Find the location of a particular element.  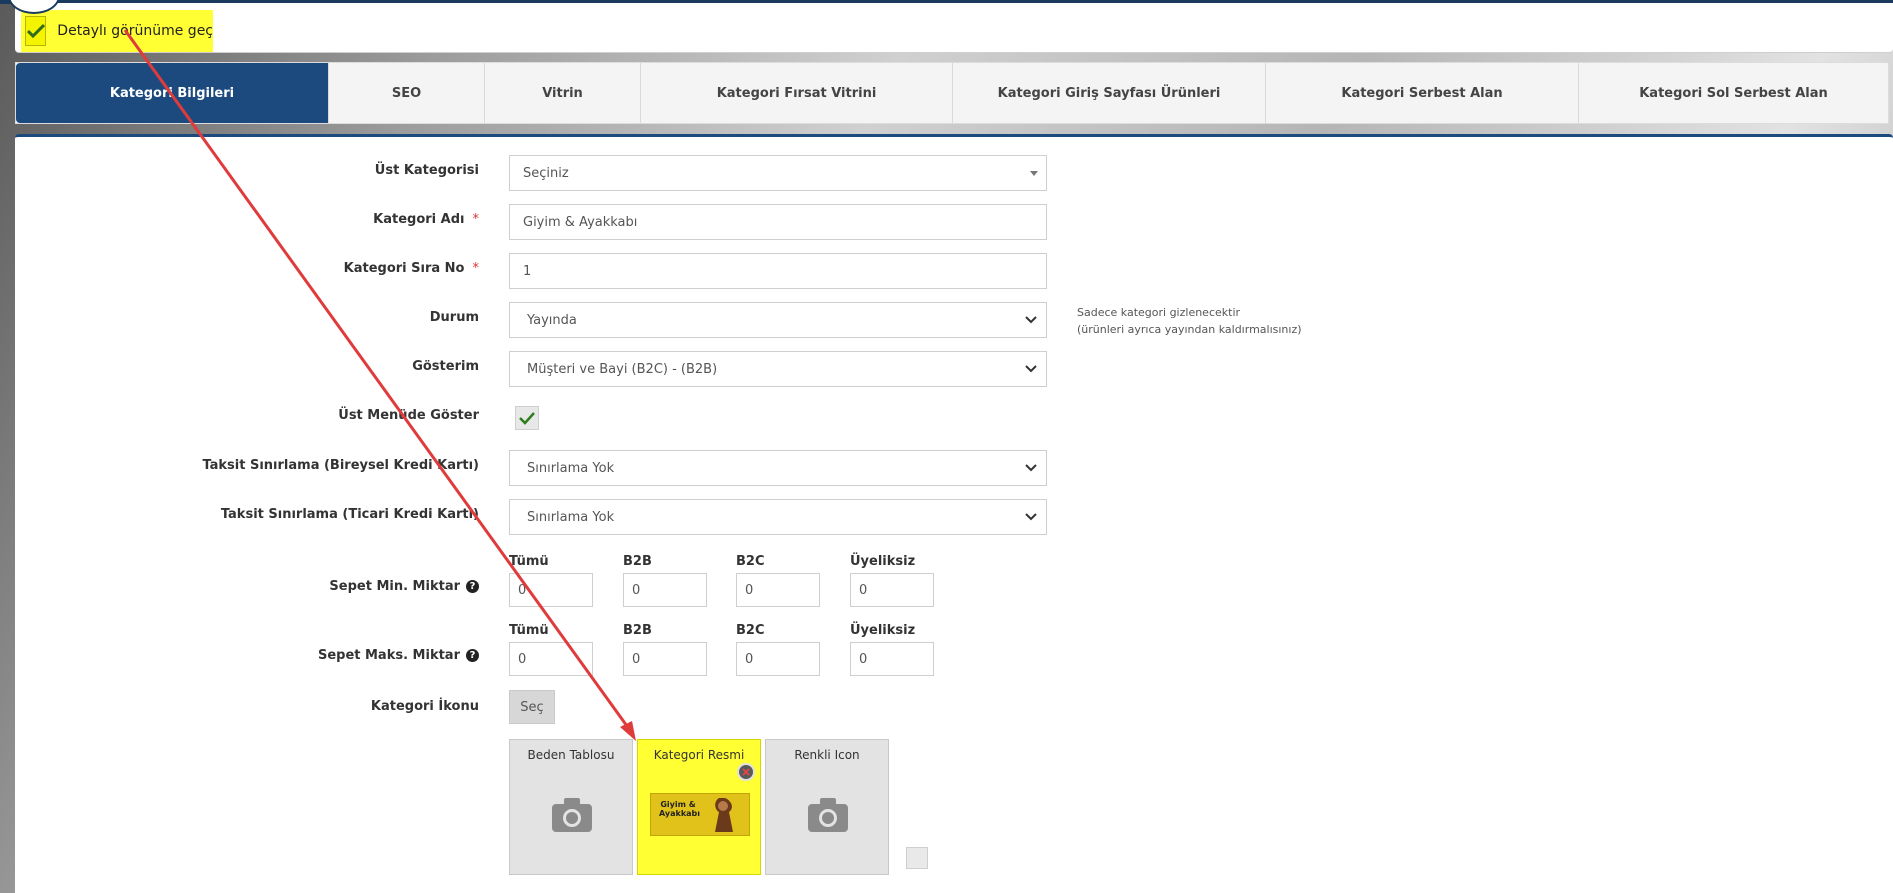

display-label: Gösterim is located at coordinates (445, 366).